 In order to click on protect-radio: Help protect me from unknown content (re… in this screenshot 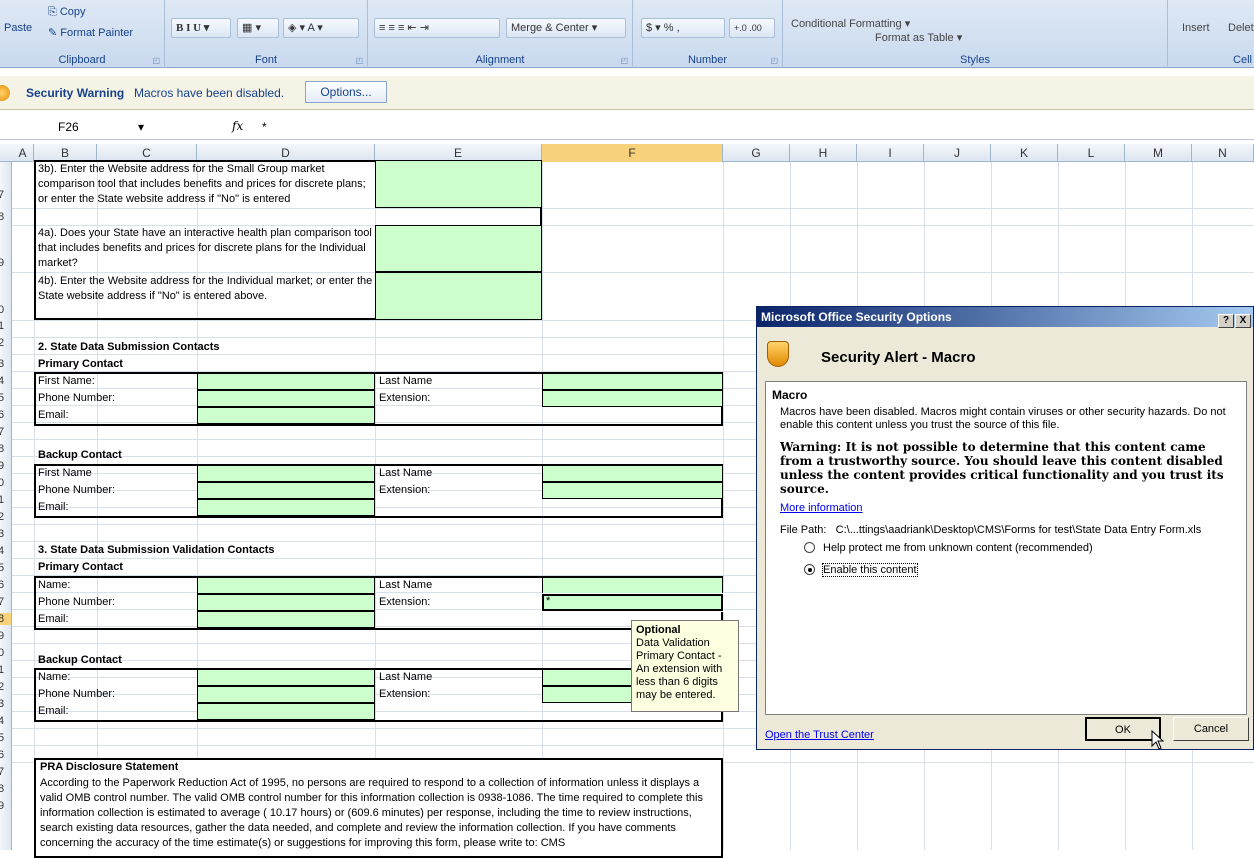, I will do `click(948, 548)`.